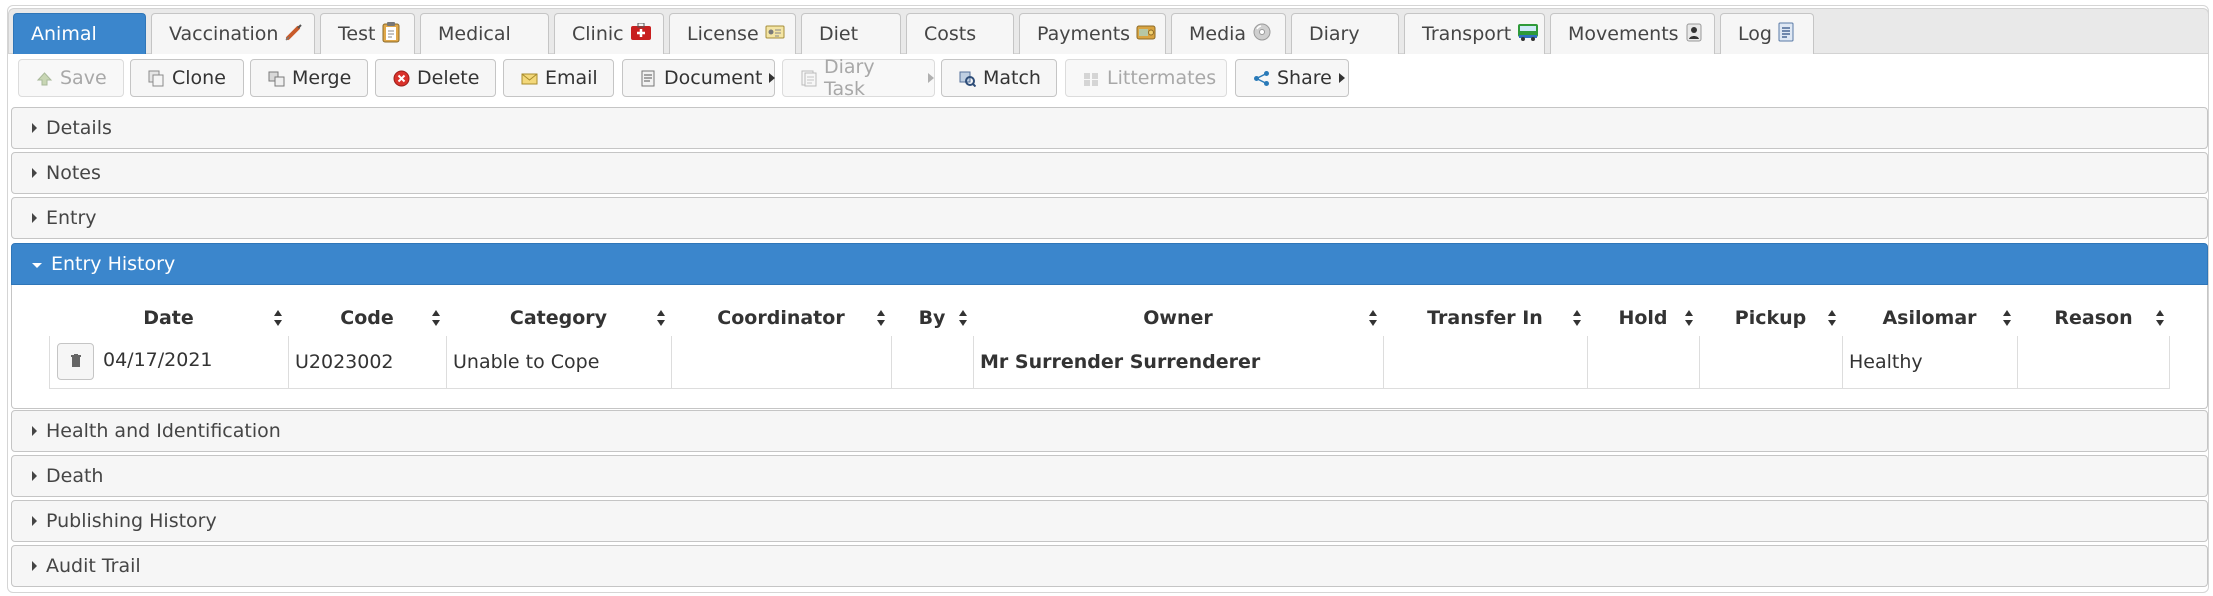 The width and height of the screenshot is (2213, 596). I want to click on tab-vaccination: Vaccination, so click(233, 33).